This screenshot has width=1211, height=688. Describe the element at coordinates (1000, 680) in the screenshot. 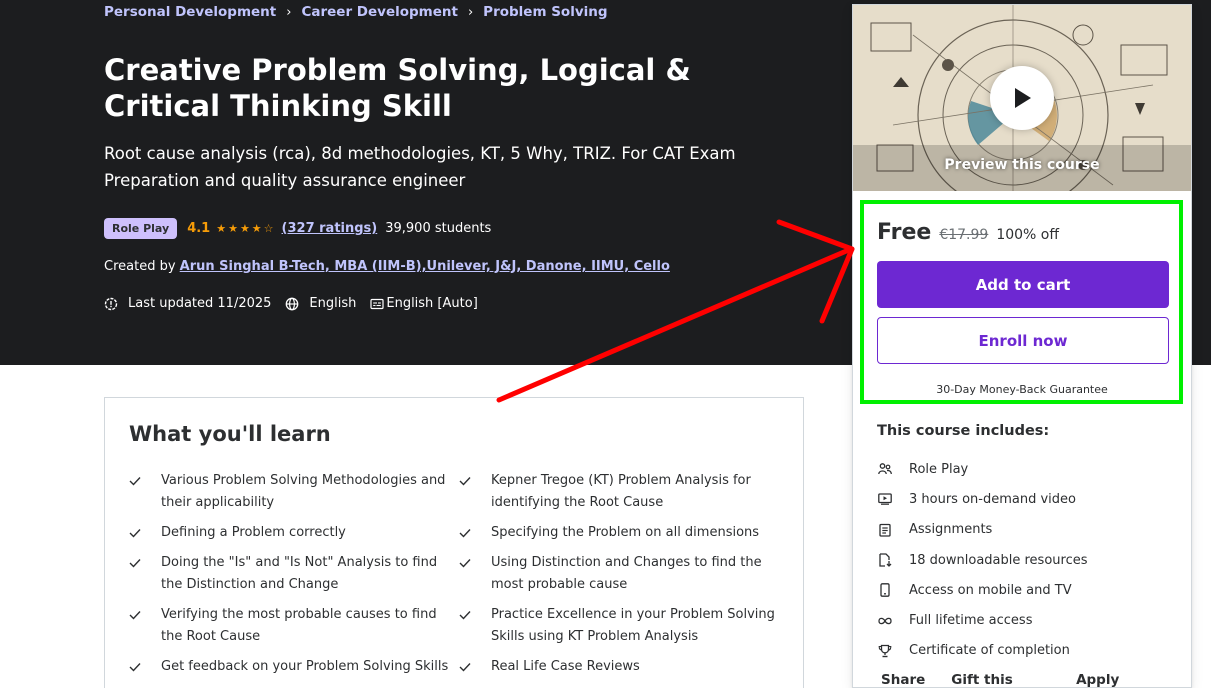

I see `gift-course-button: Gift this course` at that location.